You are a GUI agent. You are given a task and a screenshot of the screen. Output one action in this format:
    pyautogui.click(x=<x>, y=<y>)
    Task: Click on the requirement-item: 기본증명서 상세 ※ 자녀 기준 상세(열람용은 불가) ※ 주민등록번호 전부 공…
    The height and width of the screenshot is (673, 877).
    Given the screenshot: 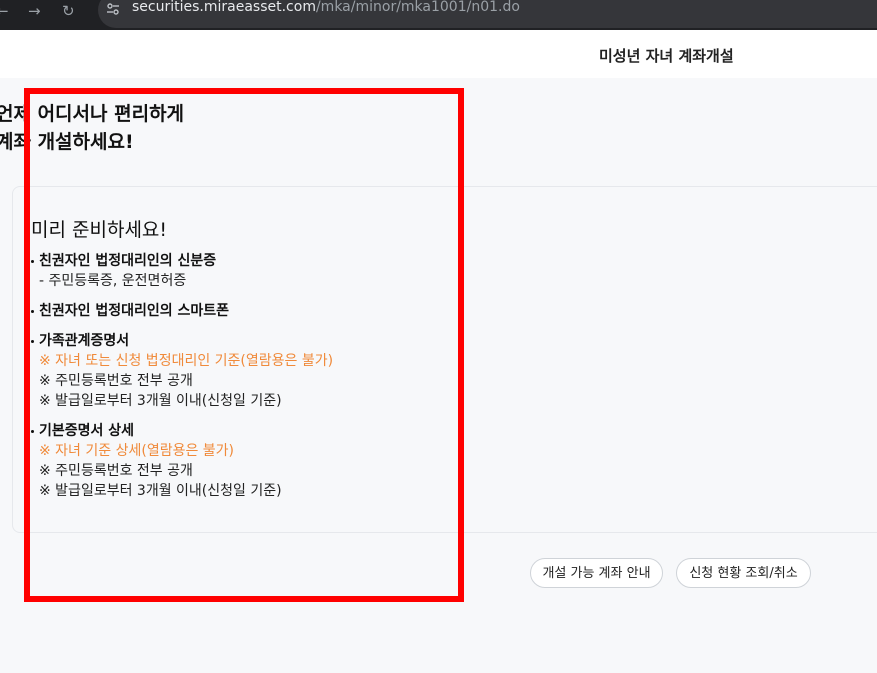 What is the action you would take?
    pyautogui.click(x=241, y=461)
    